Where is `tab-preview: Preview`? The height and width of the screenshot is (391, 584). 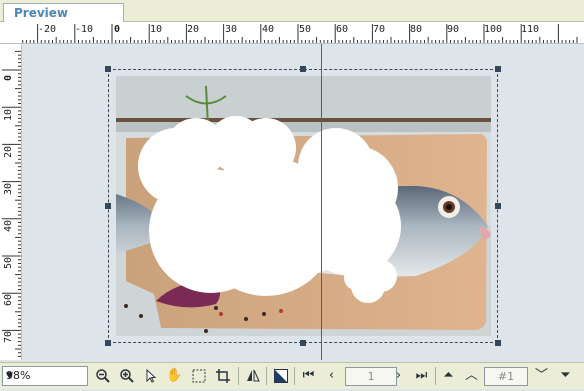
tab-preview: Preview is located at coordinates (63, 13).